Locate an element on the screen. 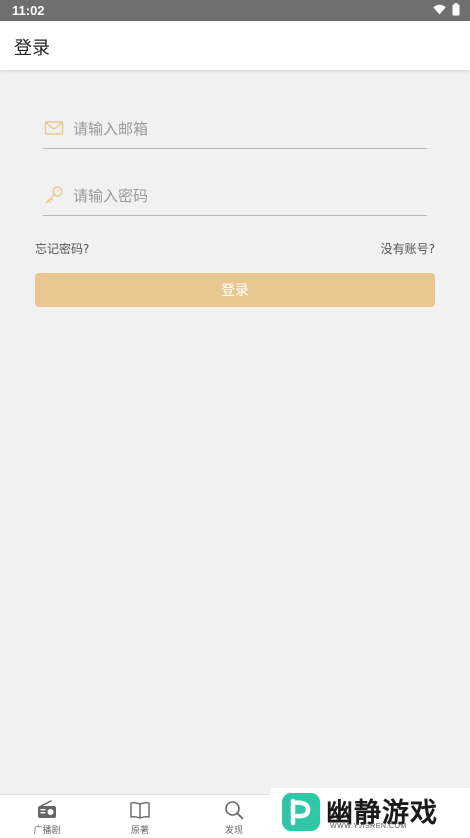 Image resolution: width=470 pixels, height=838 pixels. nav-item-radio-drama: 广播剧 is located at coordinates (47, 818).